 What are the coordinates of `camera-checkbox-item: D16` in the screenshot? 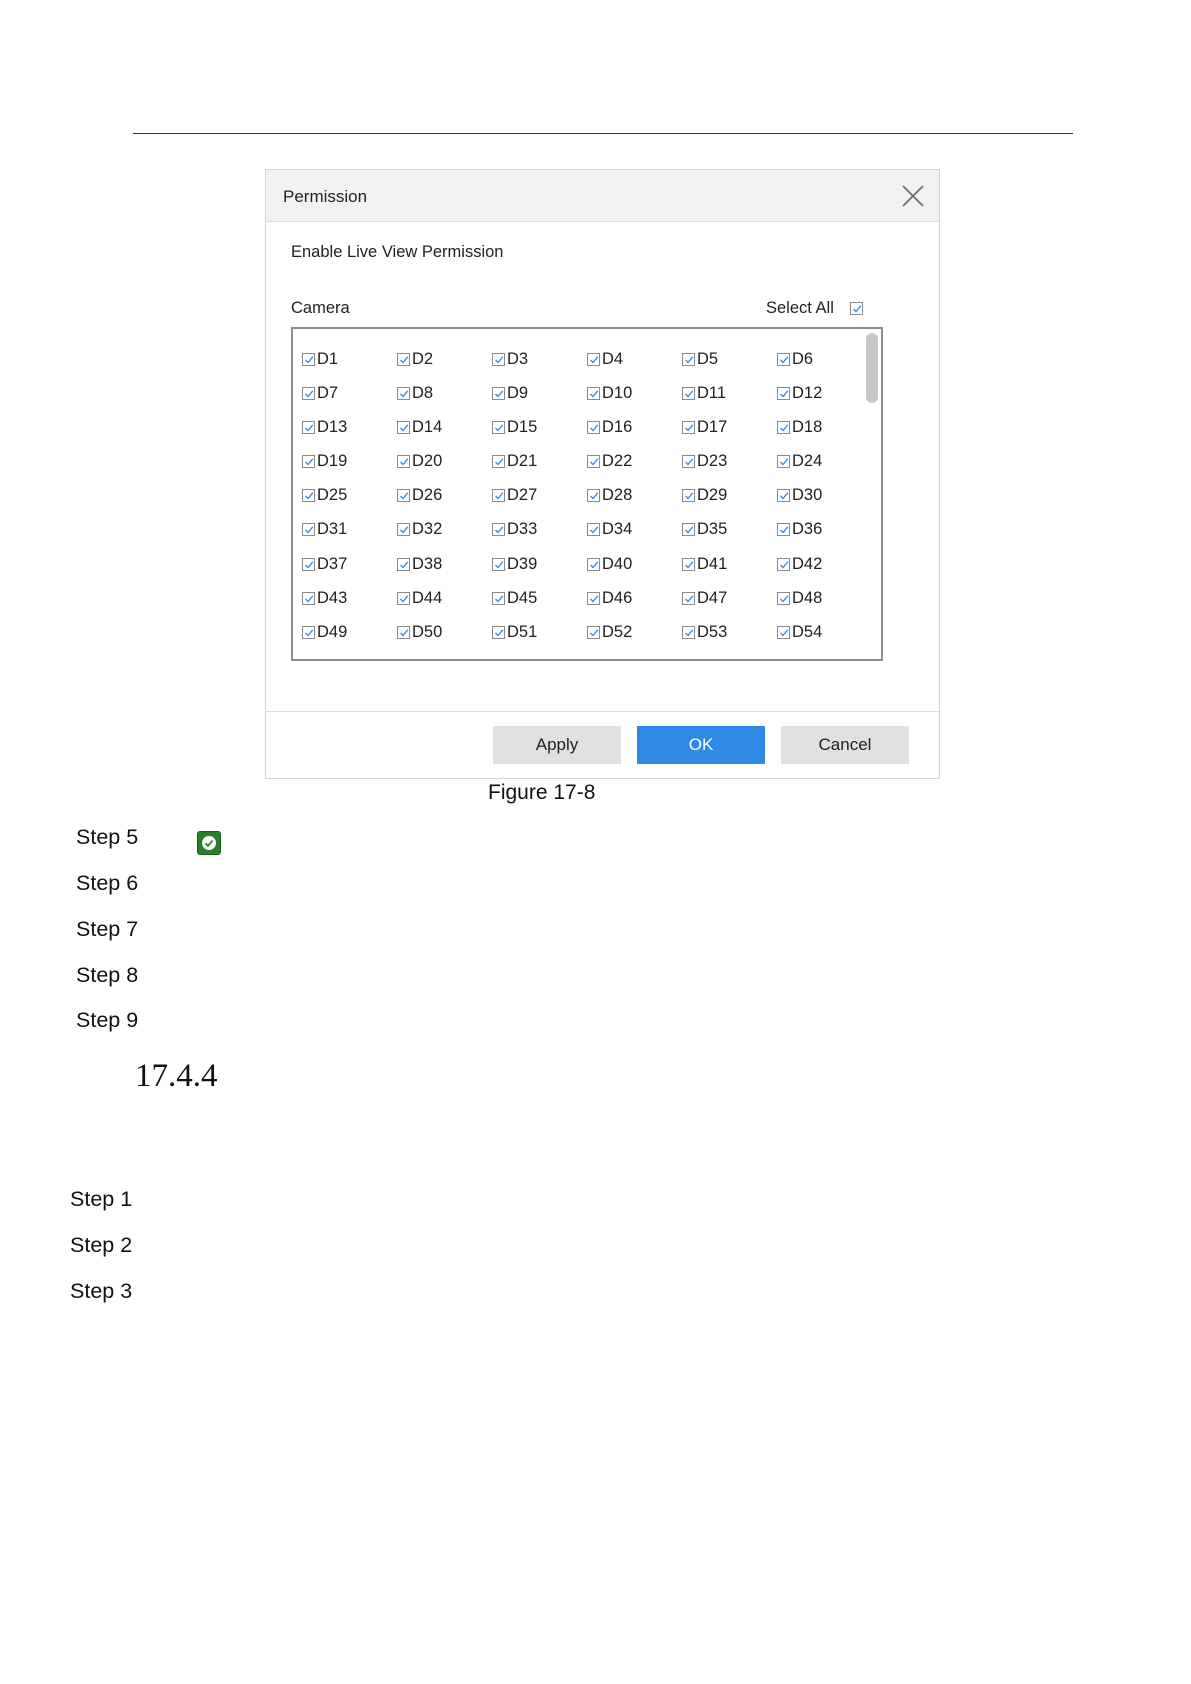 It's located at (634, 427).